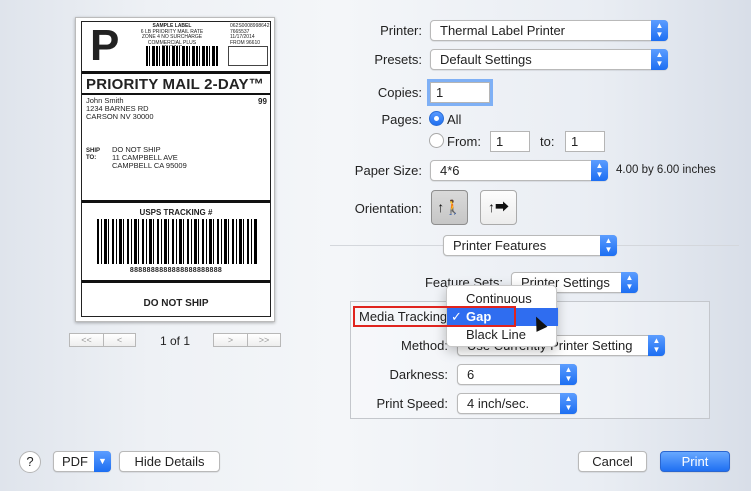 Image resolution: width=751 pixels, height=491 pixels. Describe the element at coordinates (262, 101) in the screenshot. I see `zone-code: 99` at that location.